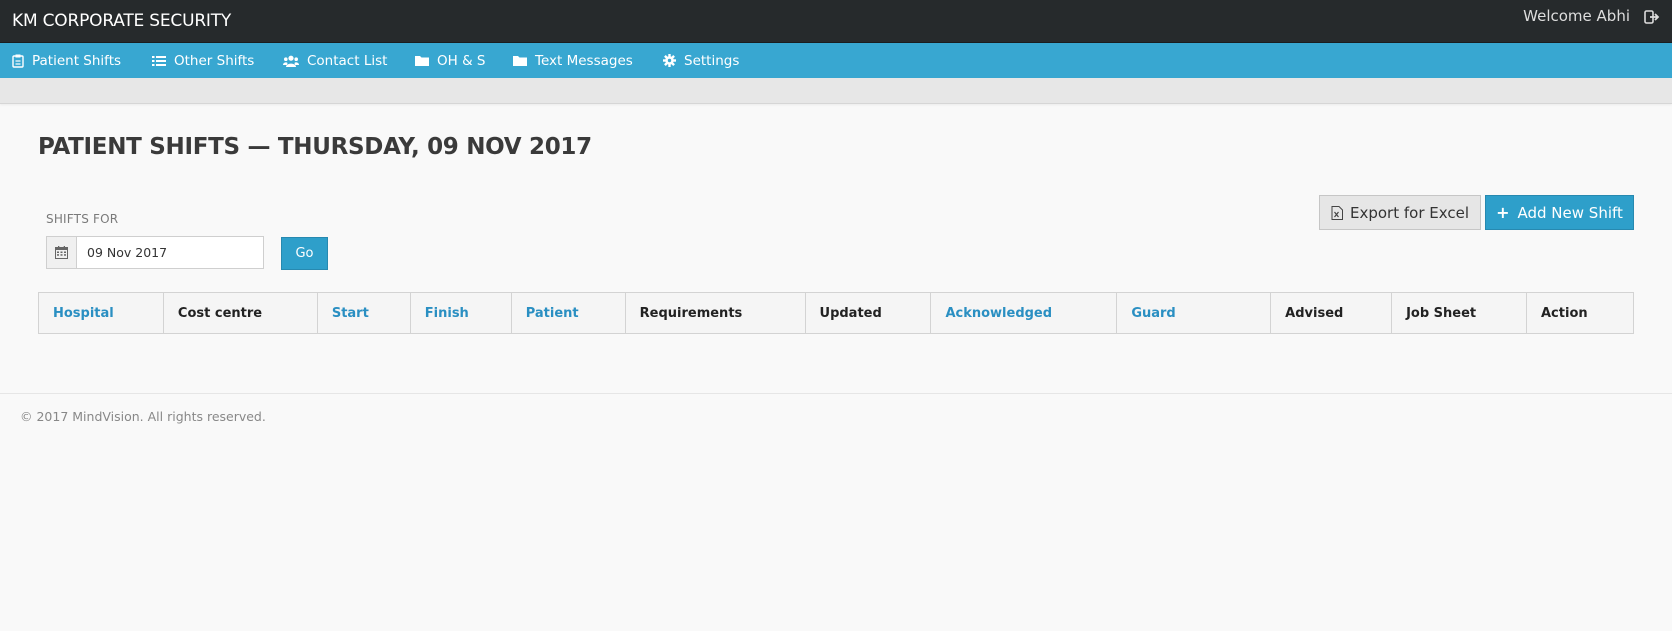  I want to click on column-header-job-sheet: Job Sheet, so click(1459, 313).